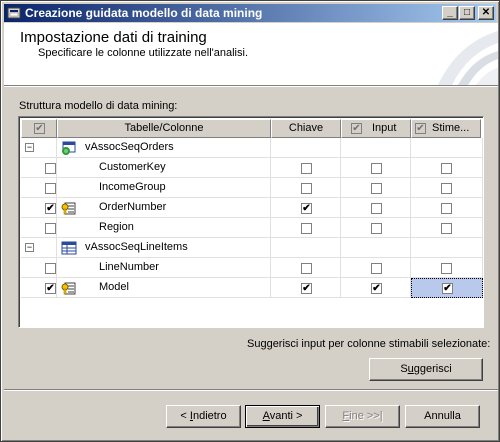  Describe the element at coordinates (144, 13) in the screenshot. I see `window-title: Creazione guidata modello di data mining` at that location.